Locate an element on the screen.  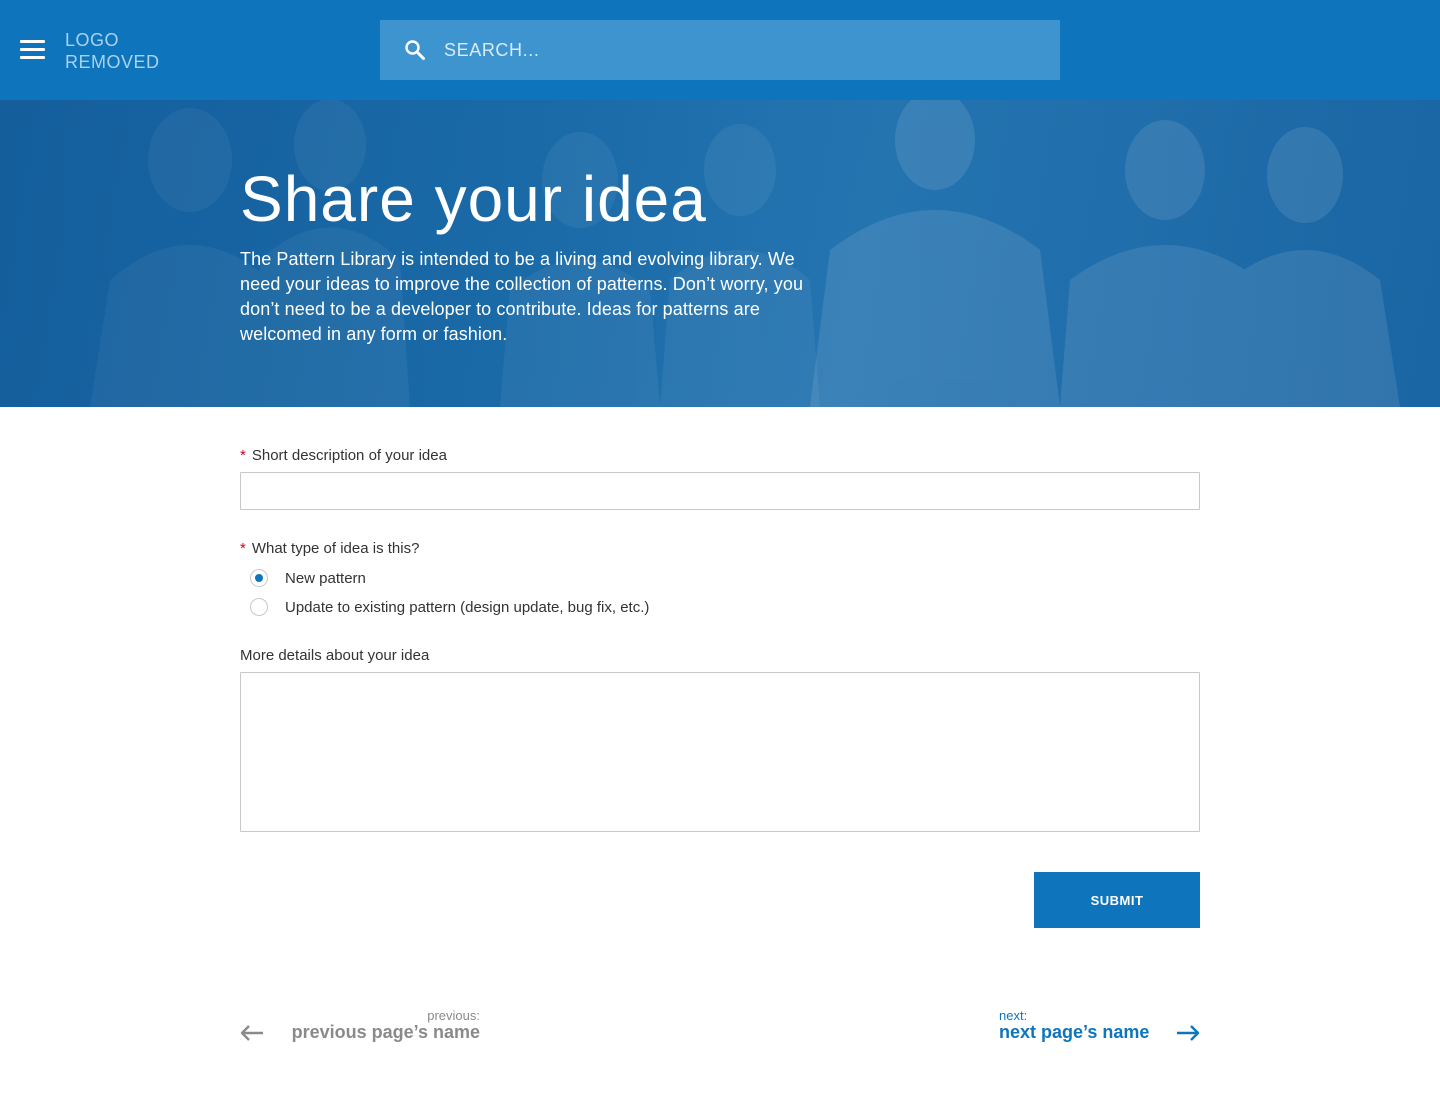
radio-button is located at coordinates (259, 607).